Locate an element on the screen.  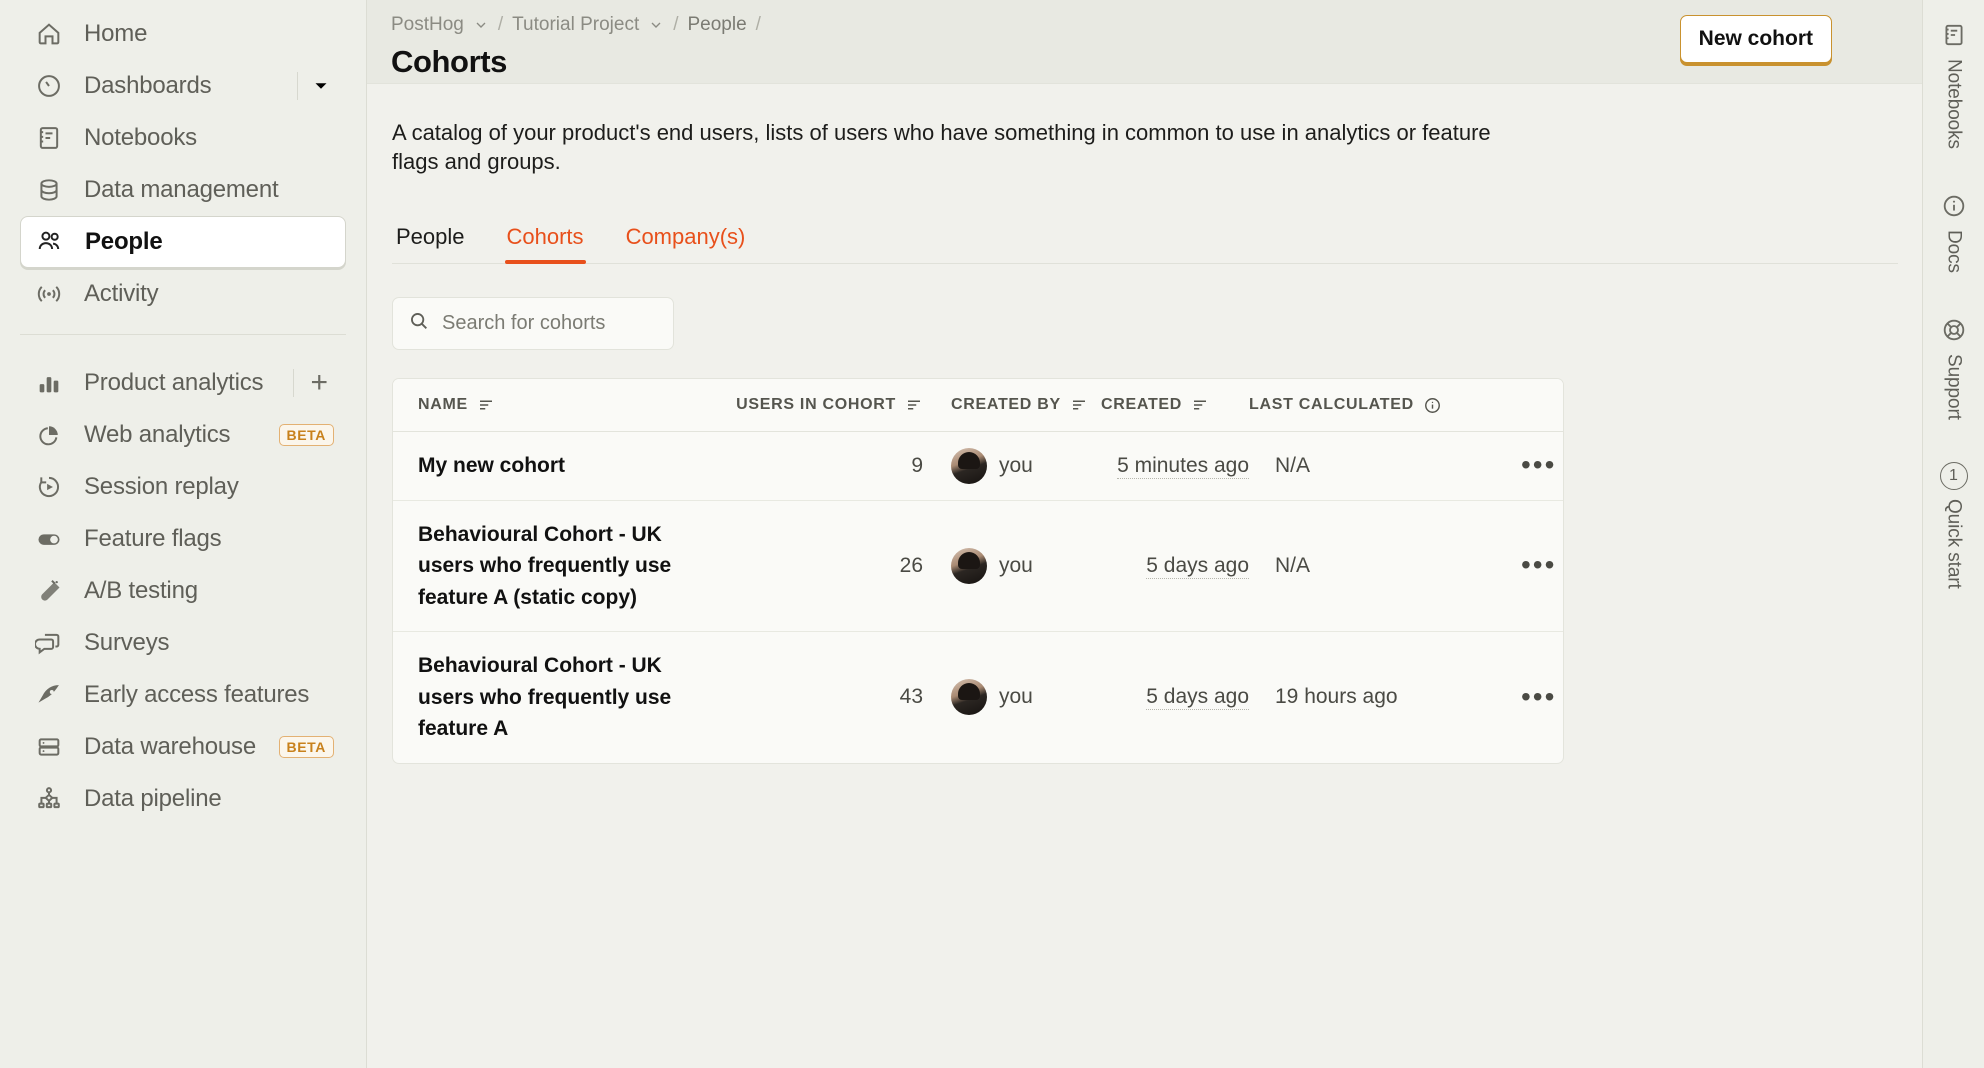
column-header-last-calculated: LAST CALCULATED is located at coordinates (1379, 405).